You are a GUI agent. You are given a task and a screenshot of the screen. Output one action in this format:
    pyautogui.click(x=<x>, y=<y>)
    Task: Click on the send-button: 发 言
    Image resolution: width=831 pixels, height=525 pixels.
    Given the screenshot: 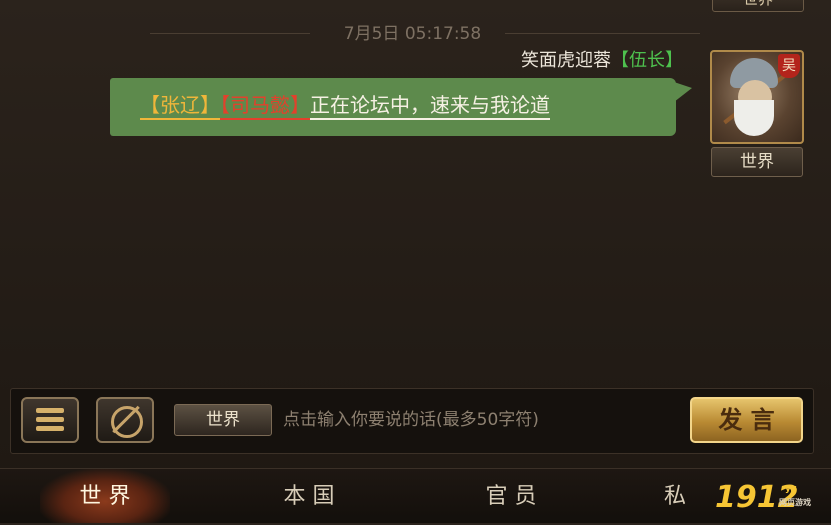 What is the action you would take?
    pyautogui.click(x=746, y=420)
    